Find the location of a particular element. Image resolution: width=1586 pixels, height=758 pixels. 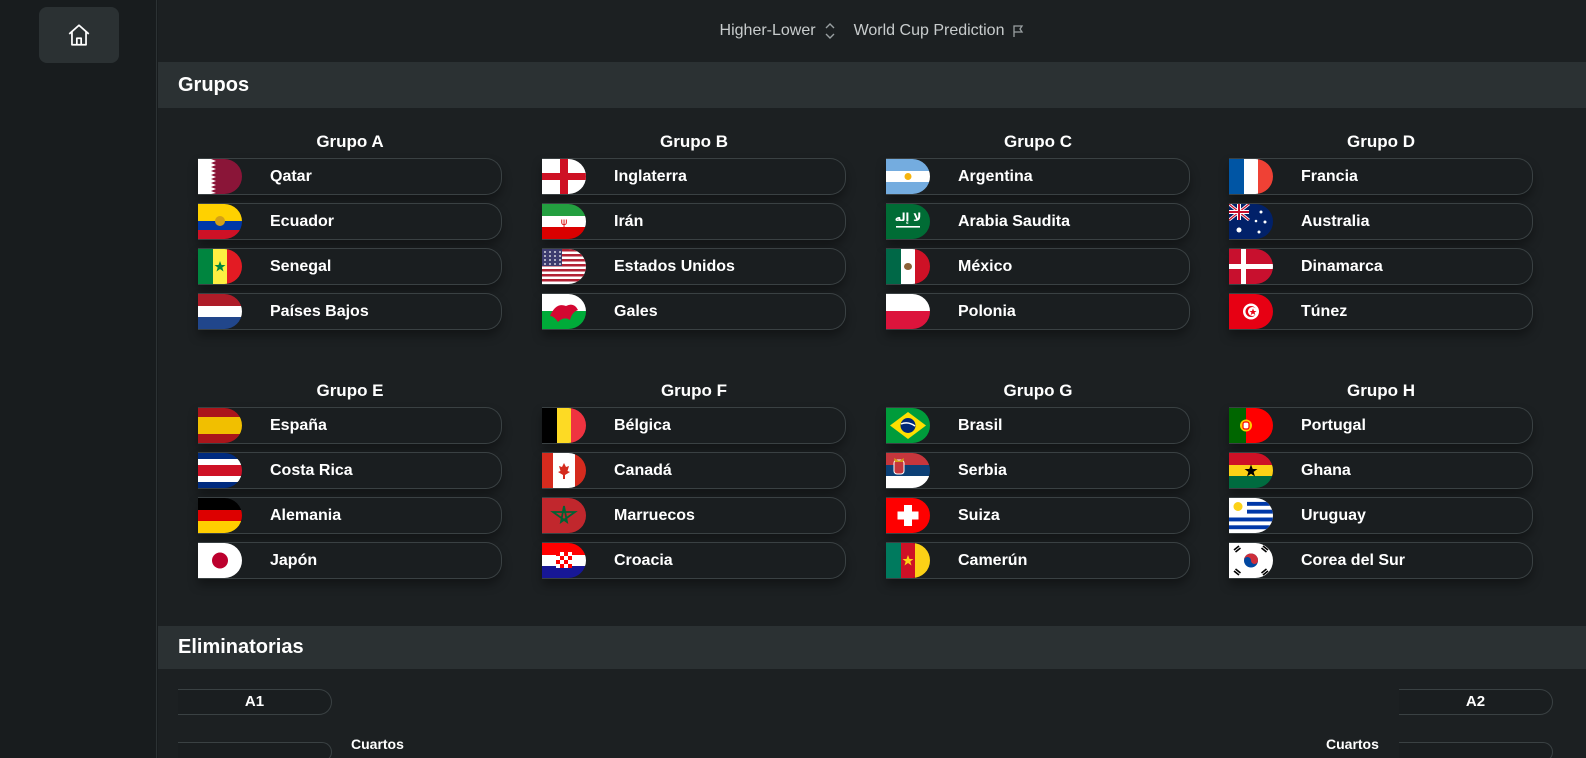

group-title: Grupo G is located at coordinates (1038, 390).